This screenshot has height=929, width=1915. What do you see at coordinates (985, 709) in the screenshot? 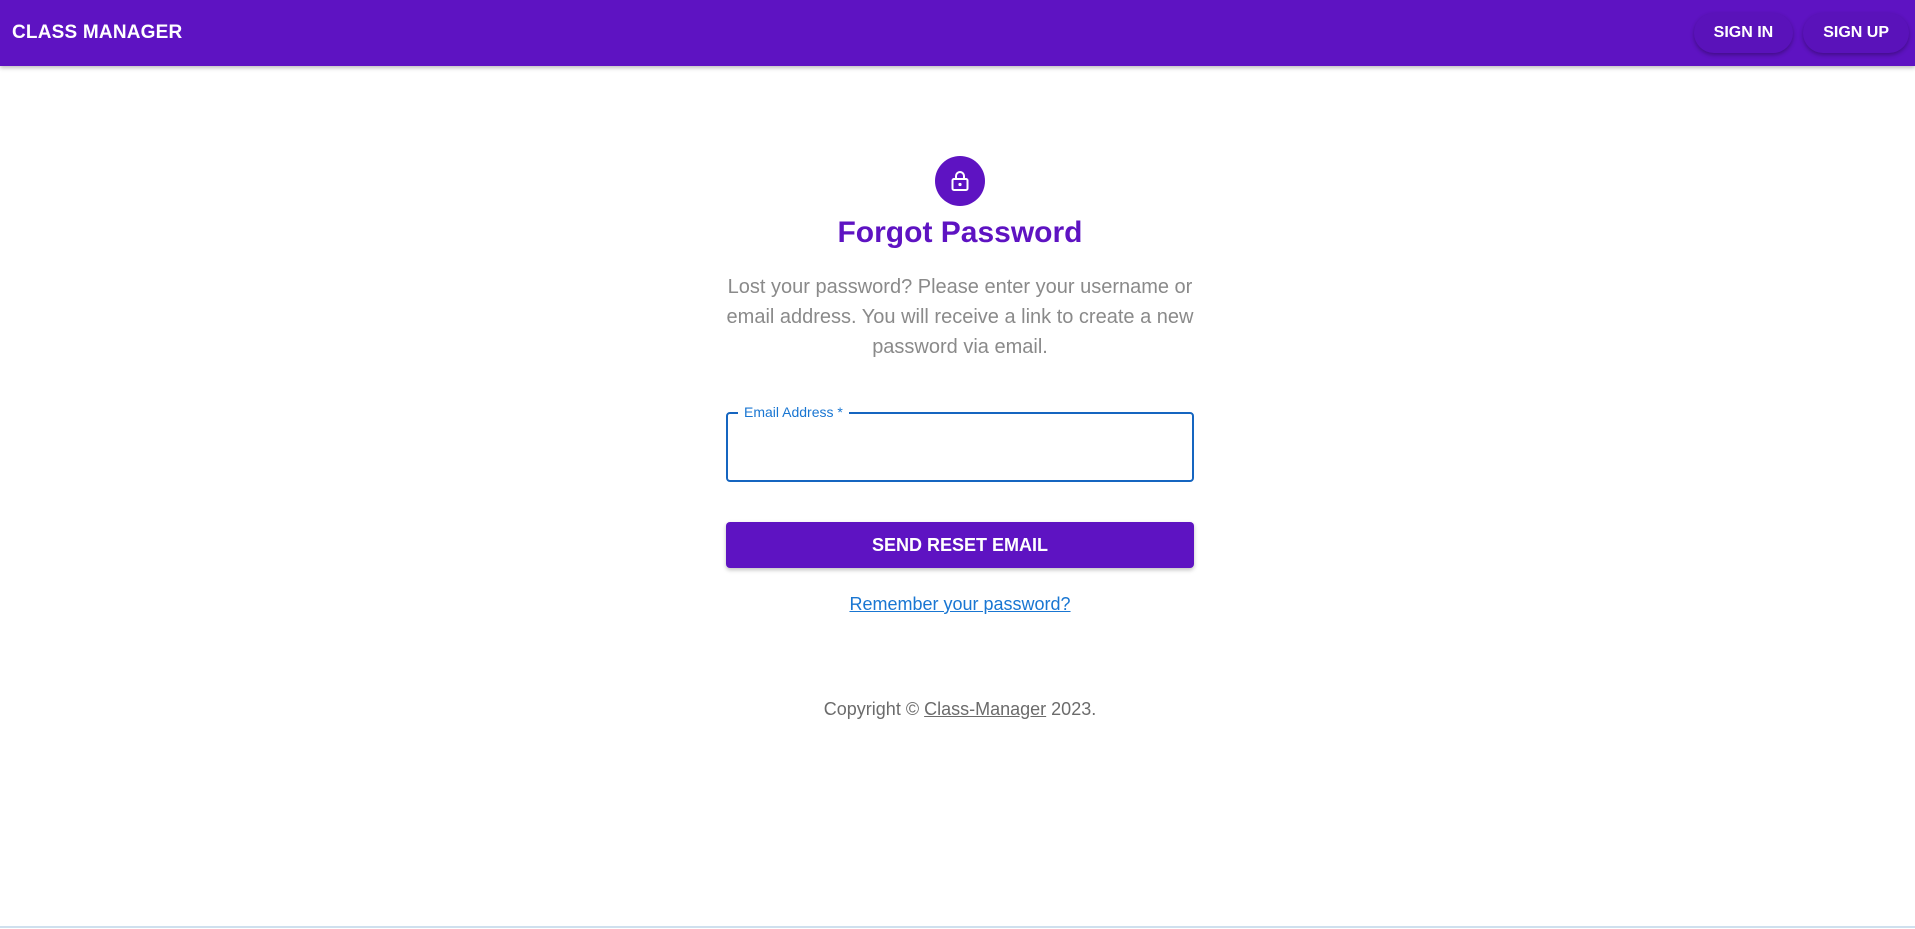
I see `class-manager-link: Class-Manager` at bounding box center [985, 709].